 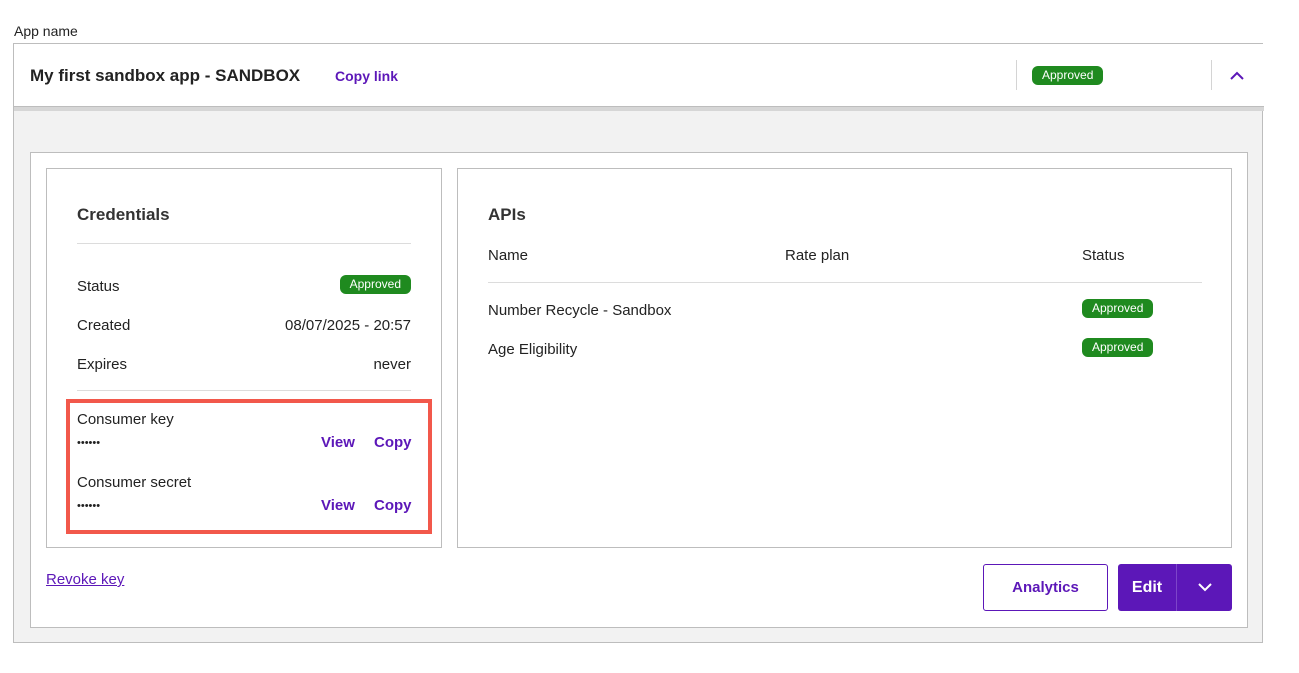 What do you see at coordinates (392, 364) in the screenshot?
I see `expires-value: never` at bounding box center [392, 364].